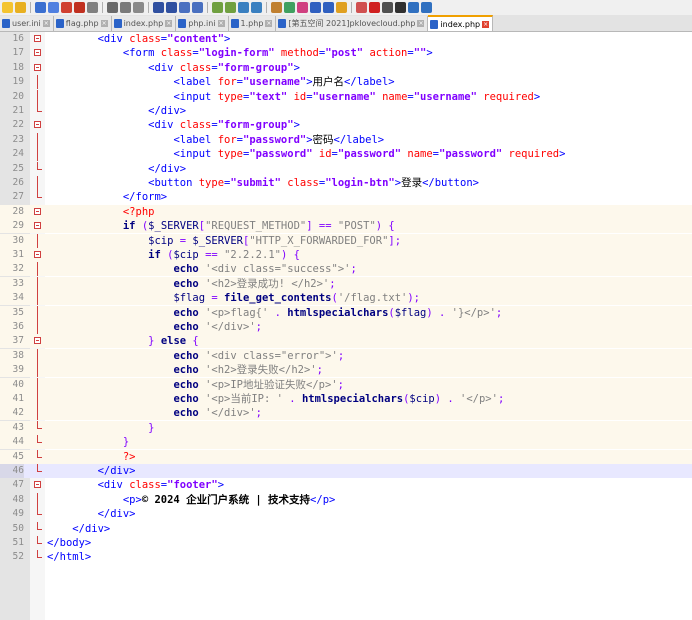 The width and height of the screenshot is (692, 620). I want to click on file-tab: php.ini ×, so click(202, 23).